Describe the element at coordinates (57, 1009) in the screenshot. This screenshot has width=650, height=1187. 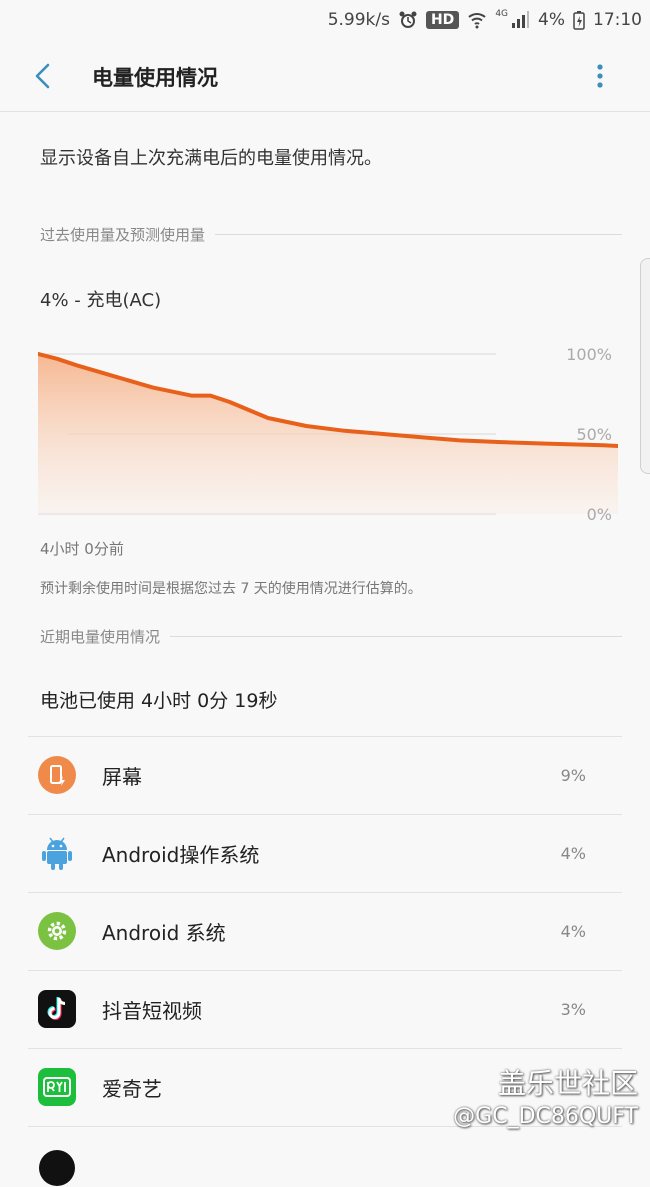
I see `tiktok-icon` at that location.